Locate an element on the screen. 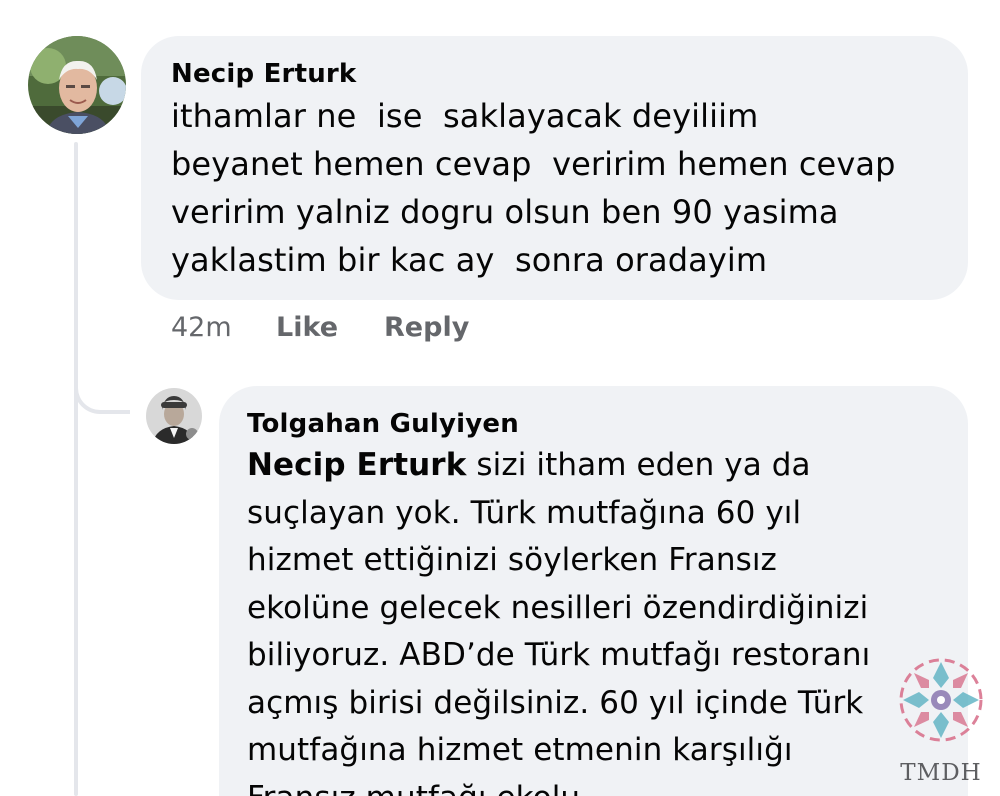  watermark: TMDH is located at coordinates (941, 720).